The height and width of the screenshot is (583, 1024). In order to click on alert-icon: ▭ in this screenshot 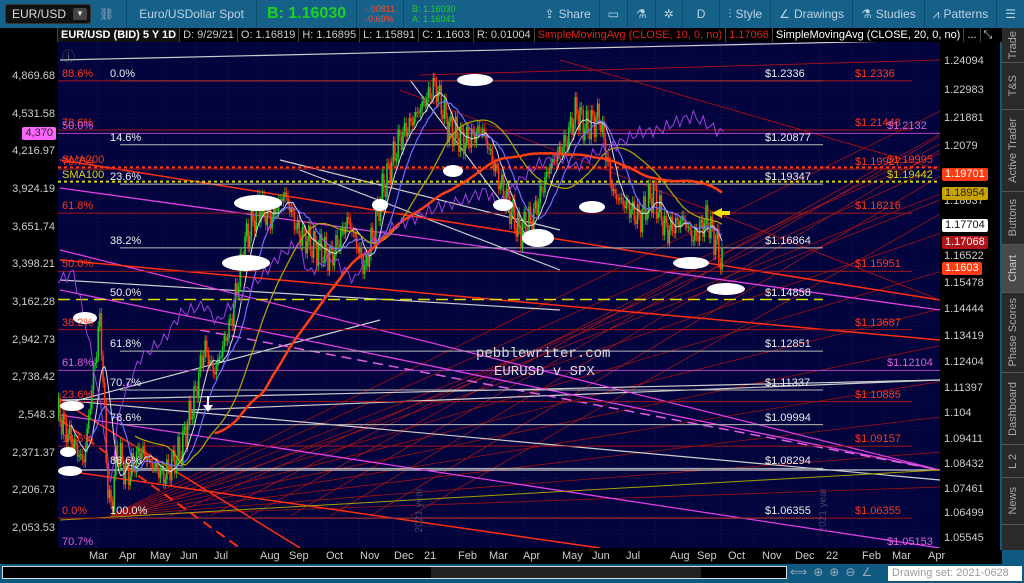, I will do `click(613, 14)`.